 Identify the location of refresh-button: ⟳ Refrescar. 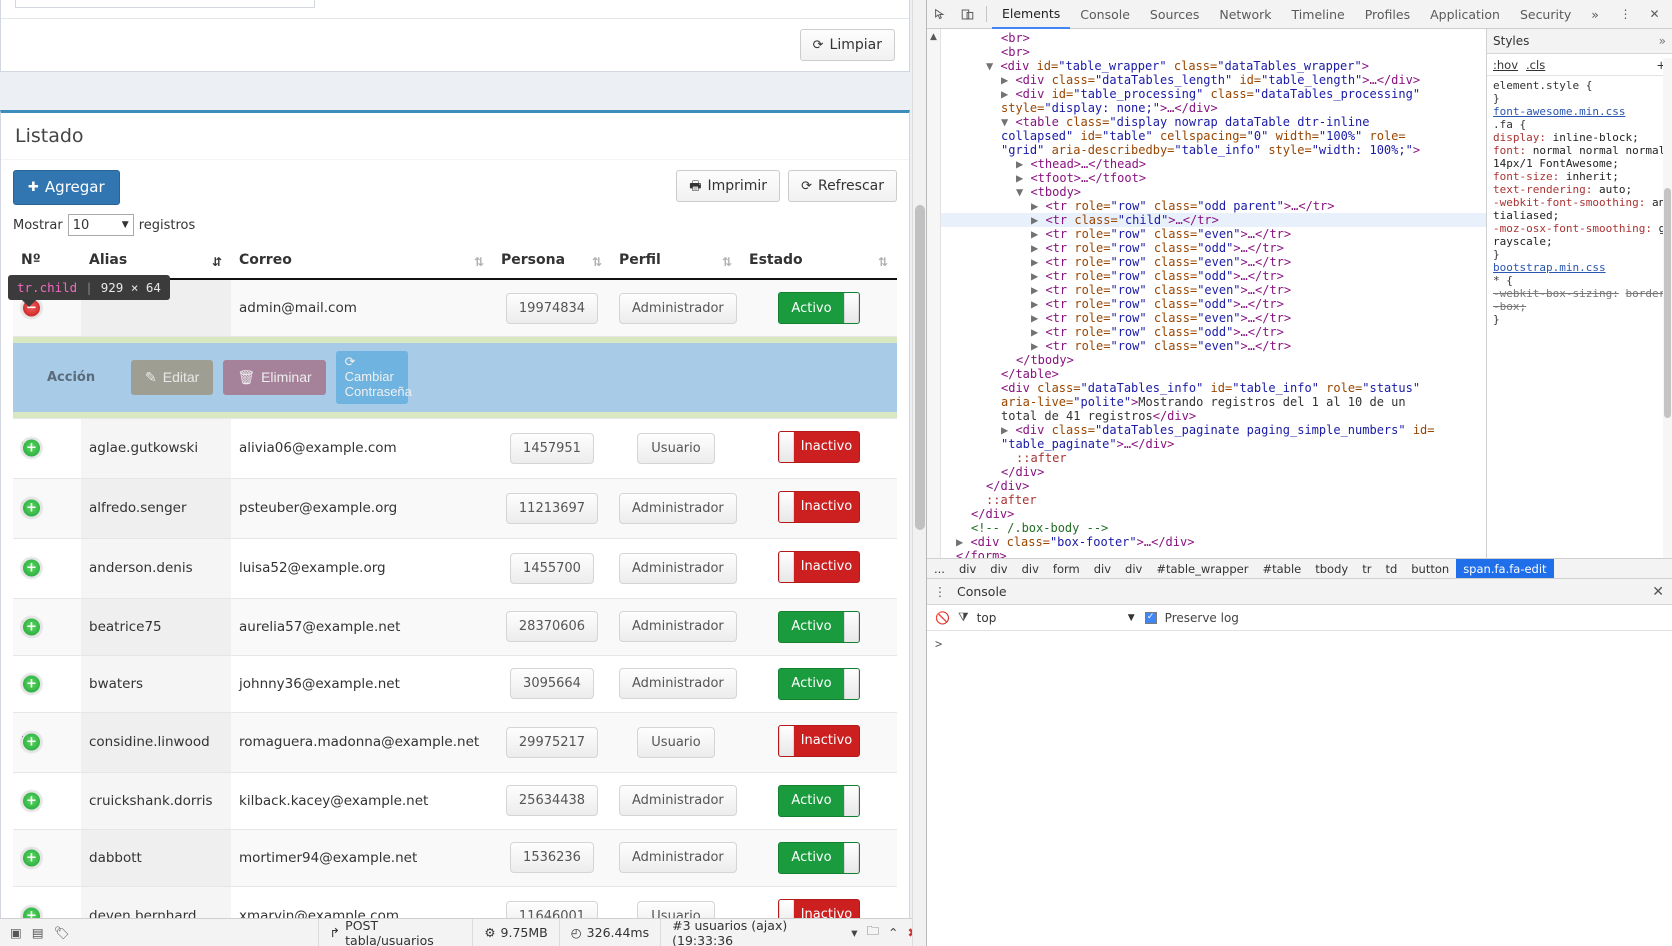
(842, 186).